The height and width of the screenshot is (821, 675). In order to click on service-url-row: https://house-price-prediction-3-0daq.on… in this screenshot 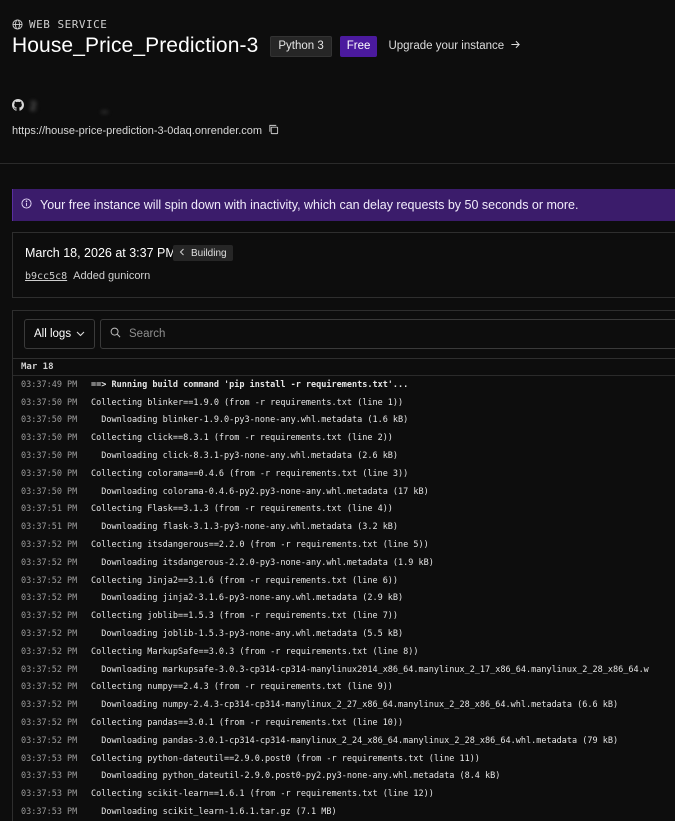, I will do `click(145, 131)`.